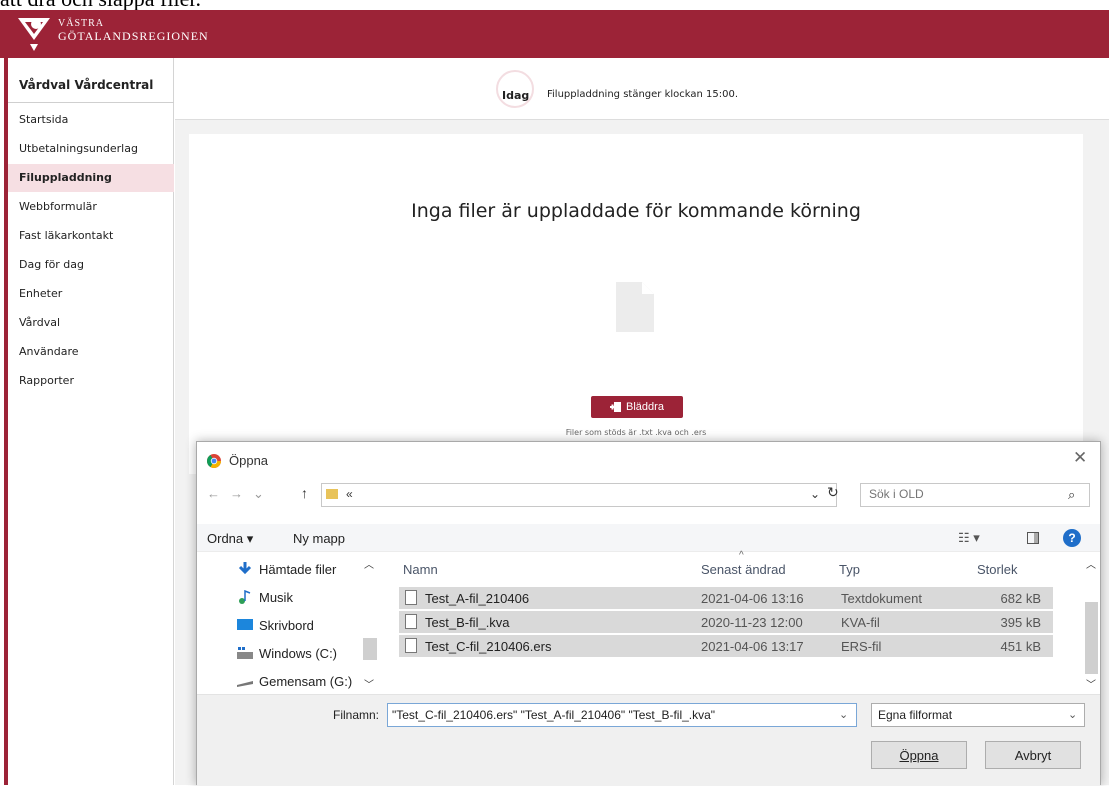 This screenshot has width=1109, height=786. I want to click on desktop-icon, so click(245, 624).